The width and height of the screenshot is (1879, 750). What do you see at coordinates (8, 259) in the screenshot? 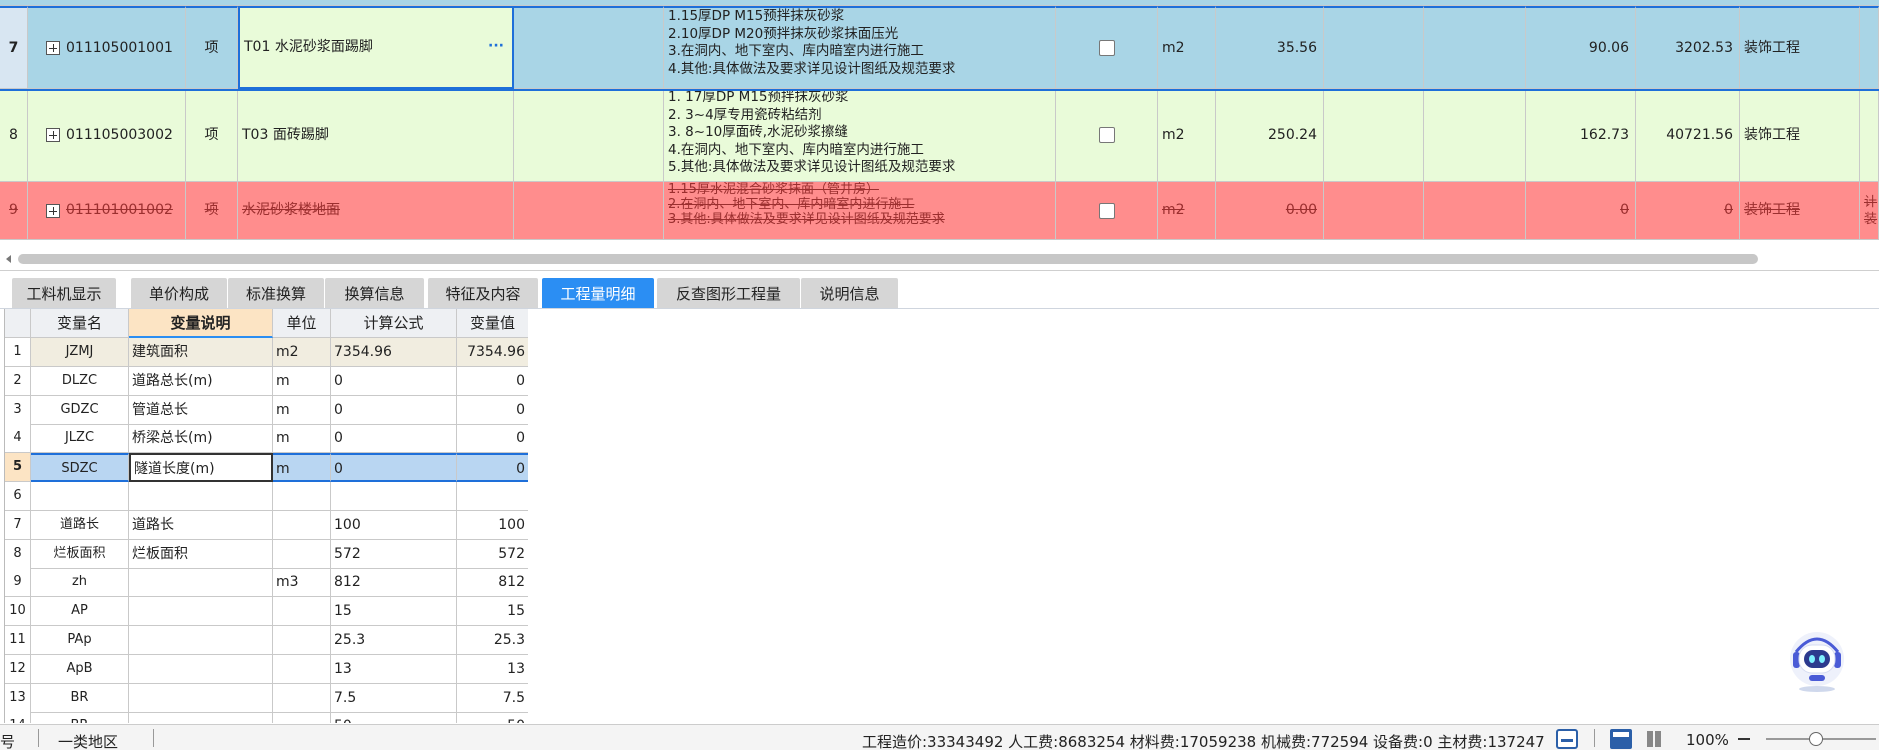
I see `scroll-left-arrow-icon` at bounding box center [8, 259].